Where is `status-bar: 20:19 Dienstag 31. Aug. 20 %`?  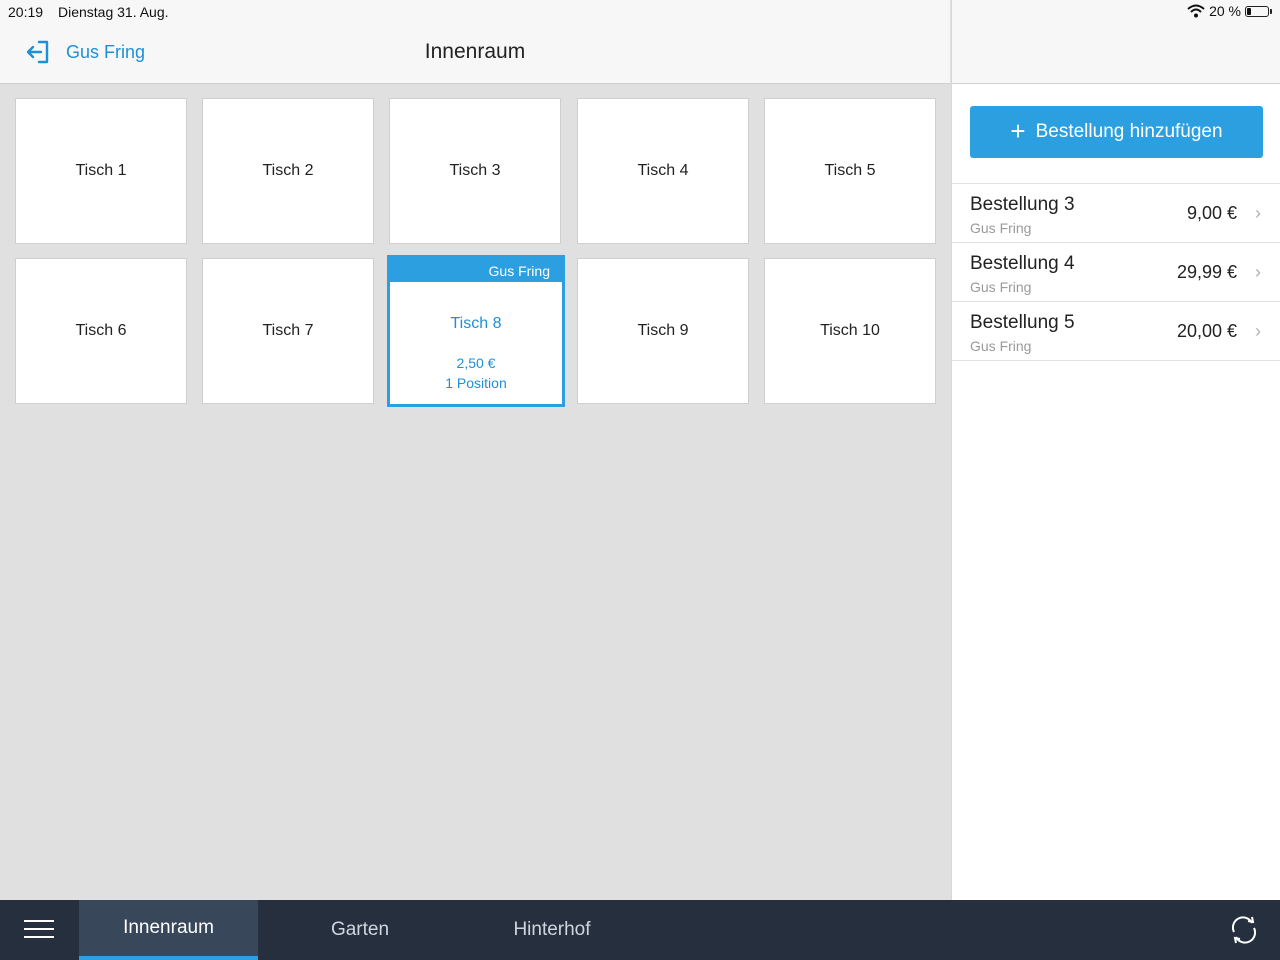
status-bar: 20:19 Dienstag 31. Aug. 20 % is located at coordinates (640, 12).